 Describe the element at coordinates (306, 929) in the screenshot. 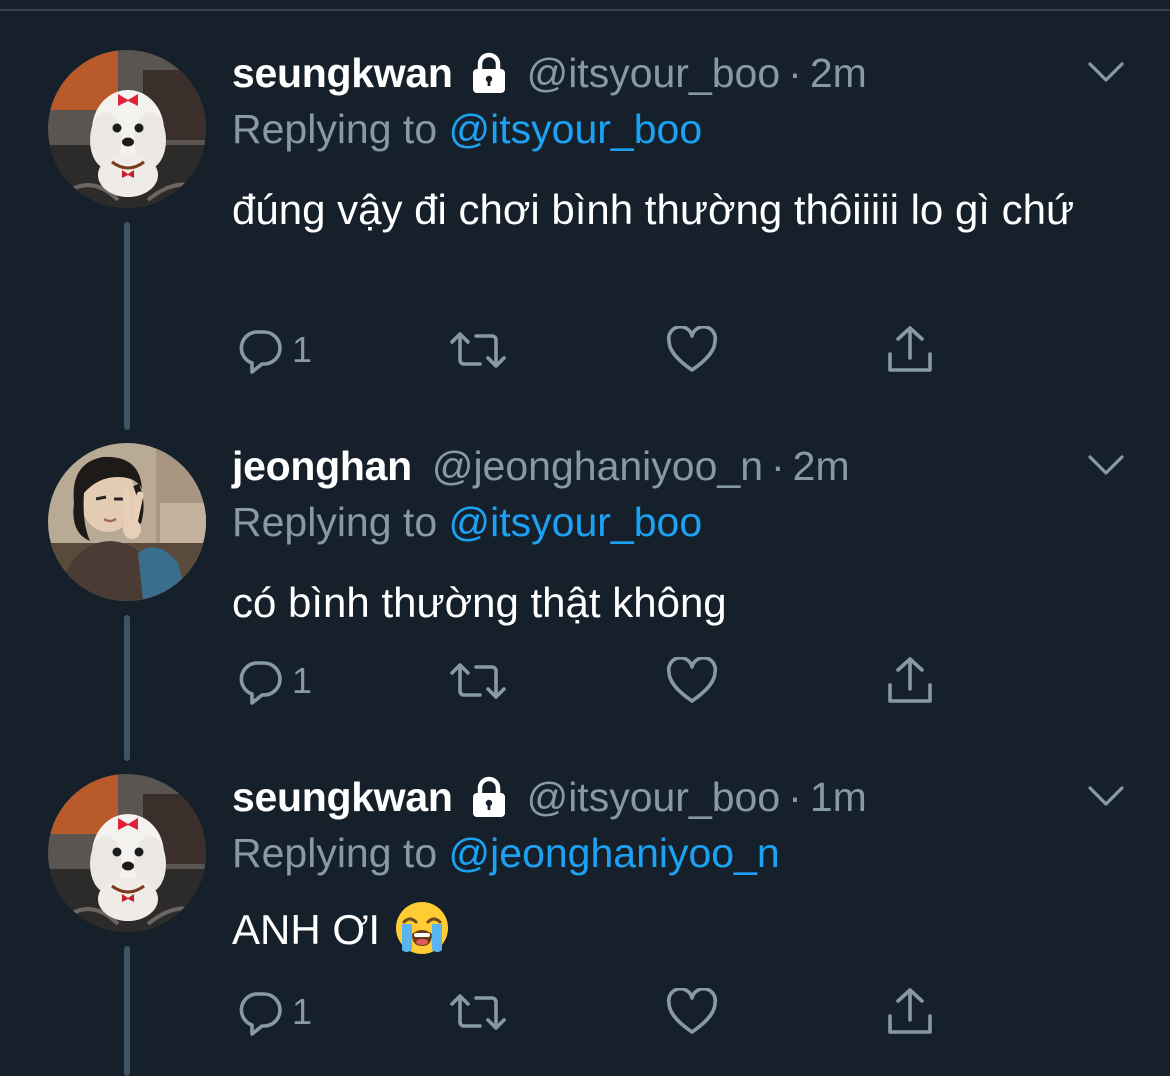

I see `tweet-text: ANH ƠI` at that location.